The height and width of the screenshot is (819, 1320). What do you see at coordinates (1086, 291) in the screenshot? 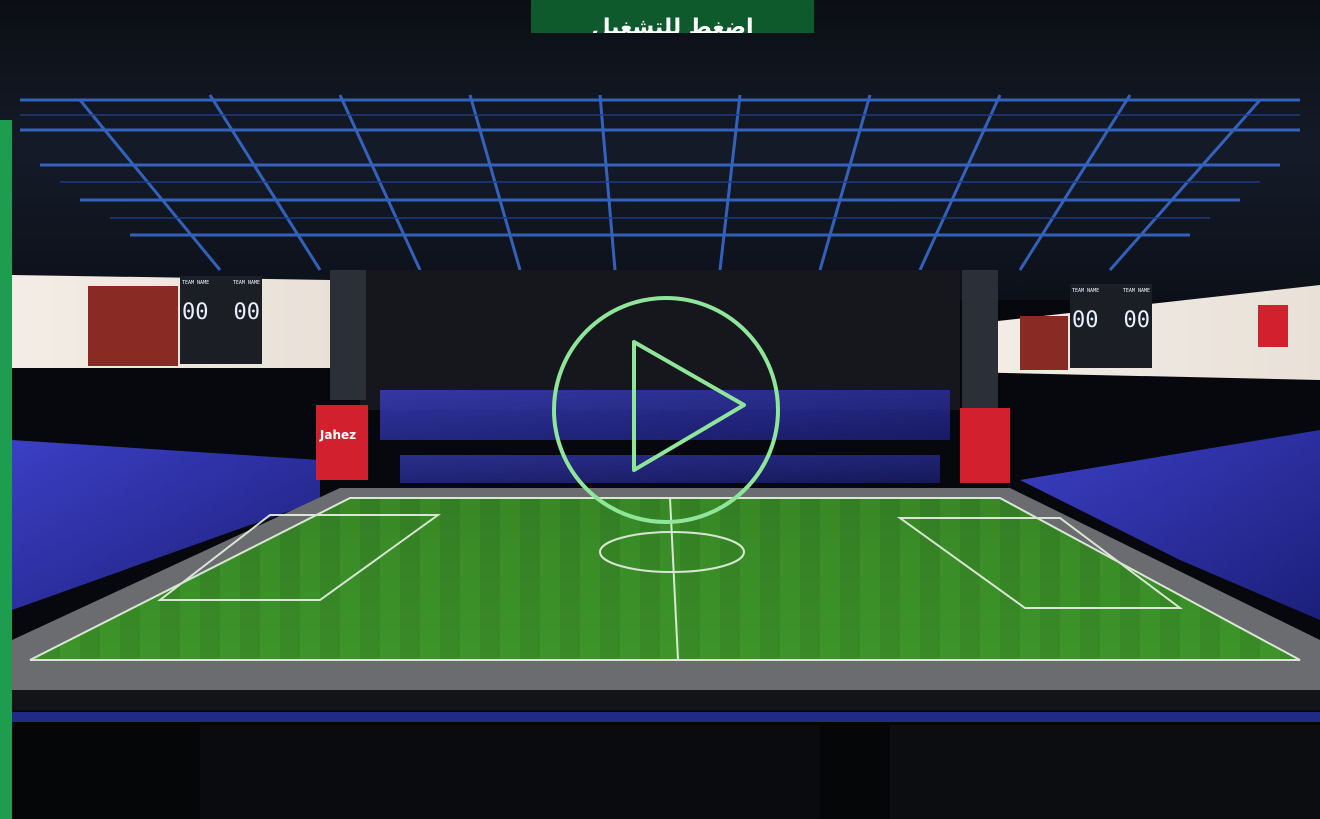
I see `scoreboard-right-home-label: TEAM NAME` at bounding box center [1086, 291].